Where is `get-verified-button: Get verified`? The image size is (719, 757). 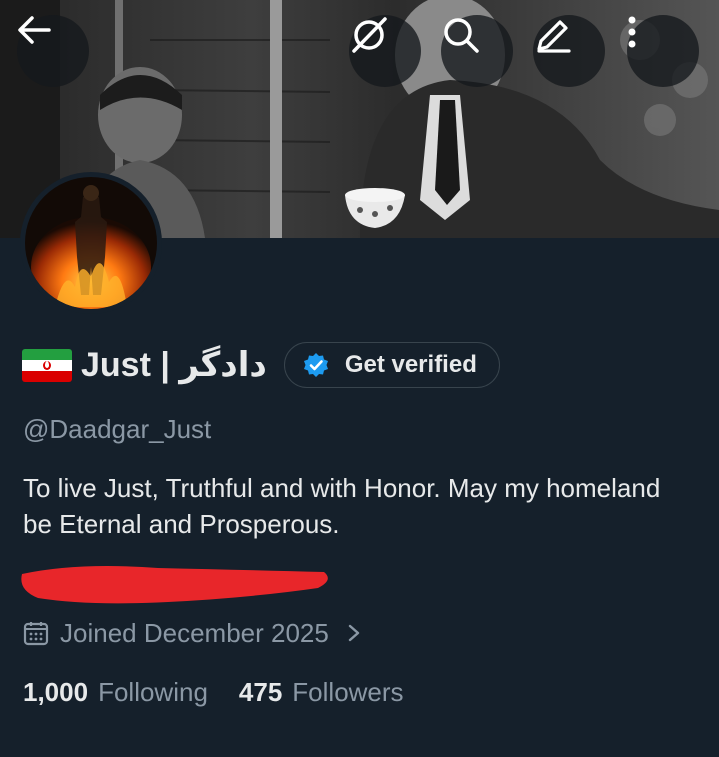 get-verified-button: Get verified is located at coordinates (391, 365).